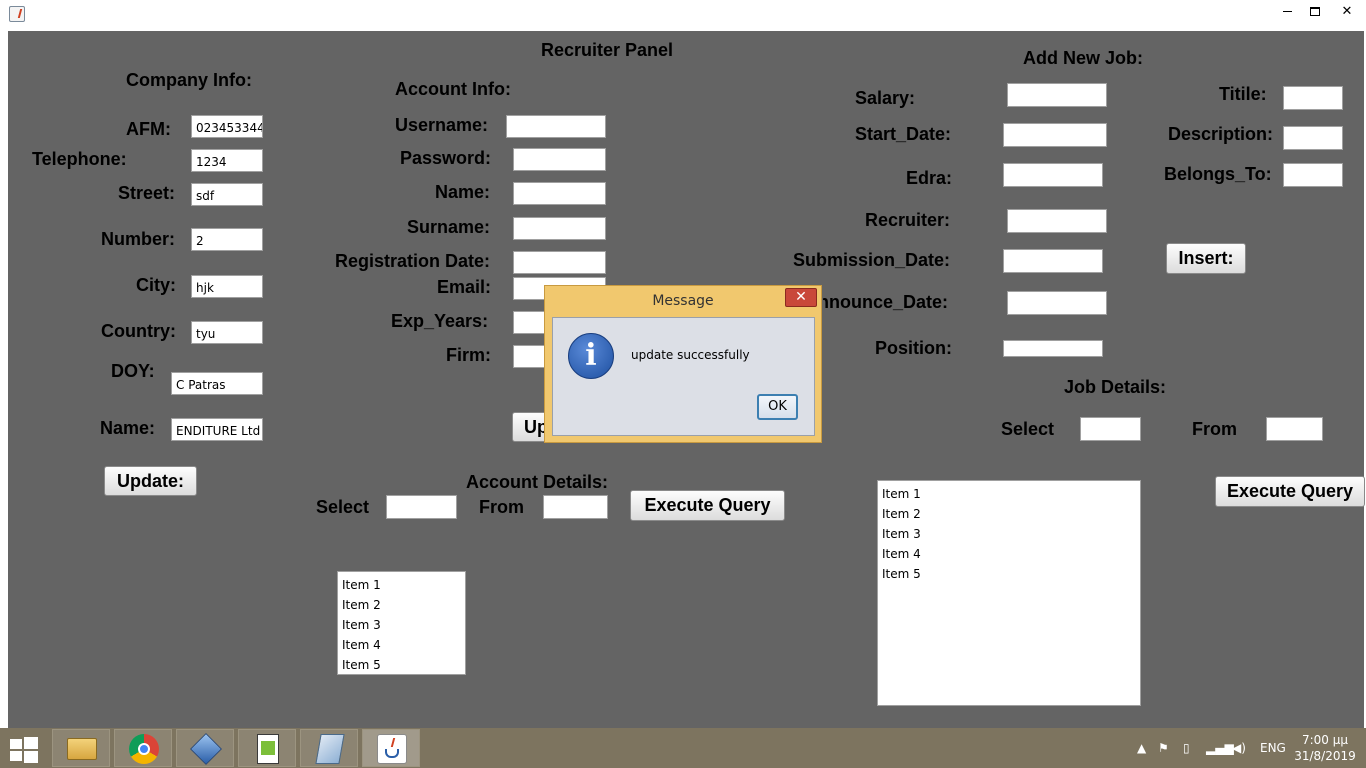 The image size is (1366, 768). Describe the element at coordinates (217, 429) in the screenshot. I see `company-name-field: ENDITURE Ltd` at that location.